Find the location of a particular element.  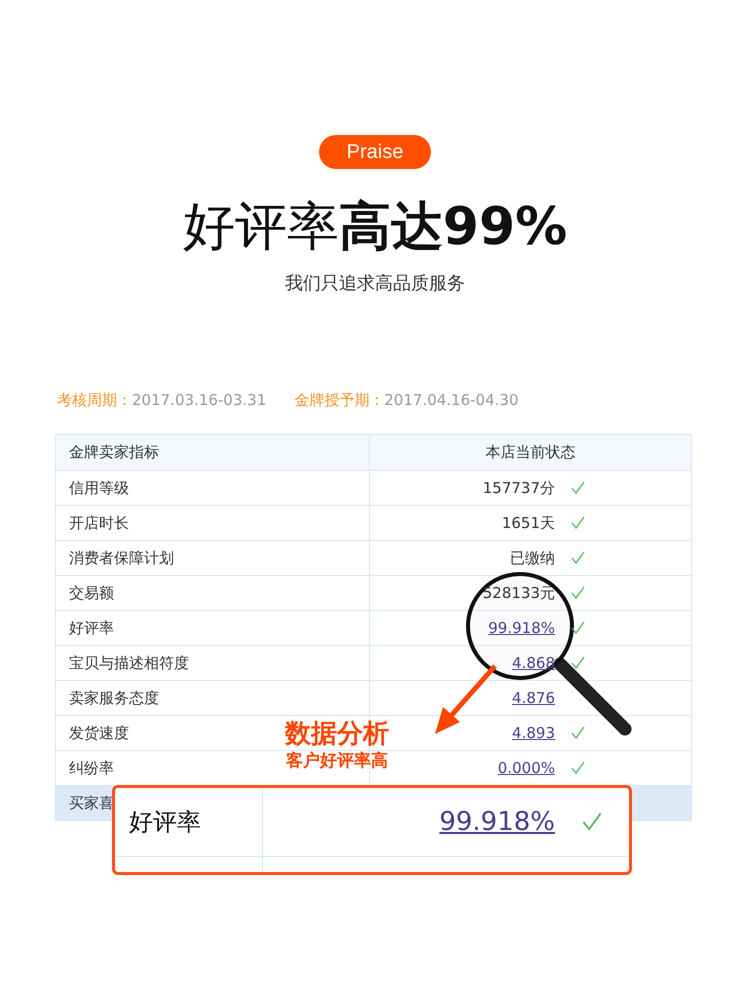

metric-link: 99.918% is located at coordinates (521, 628).